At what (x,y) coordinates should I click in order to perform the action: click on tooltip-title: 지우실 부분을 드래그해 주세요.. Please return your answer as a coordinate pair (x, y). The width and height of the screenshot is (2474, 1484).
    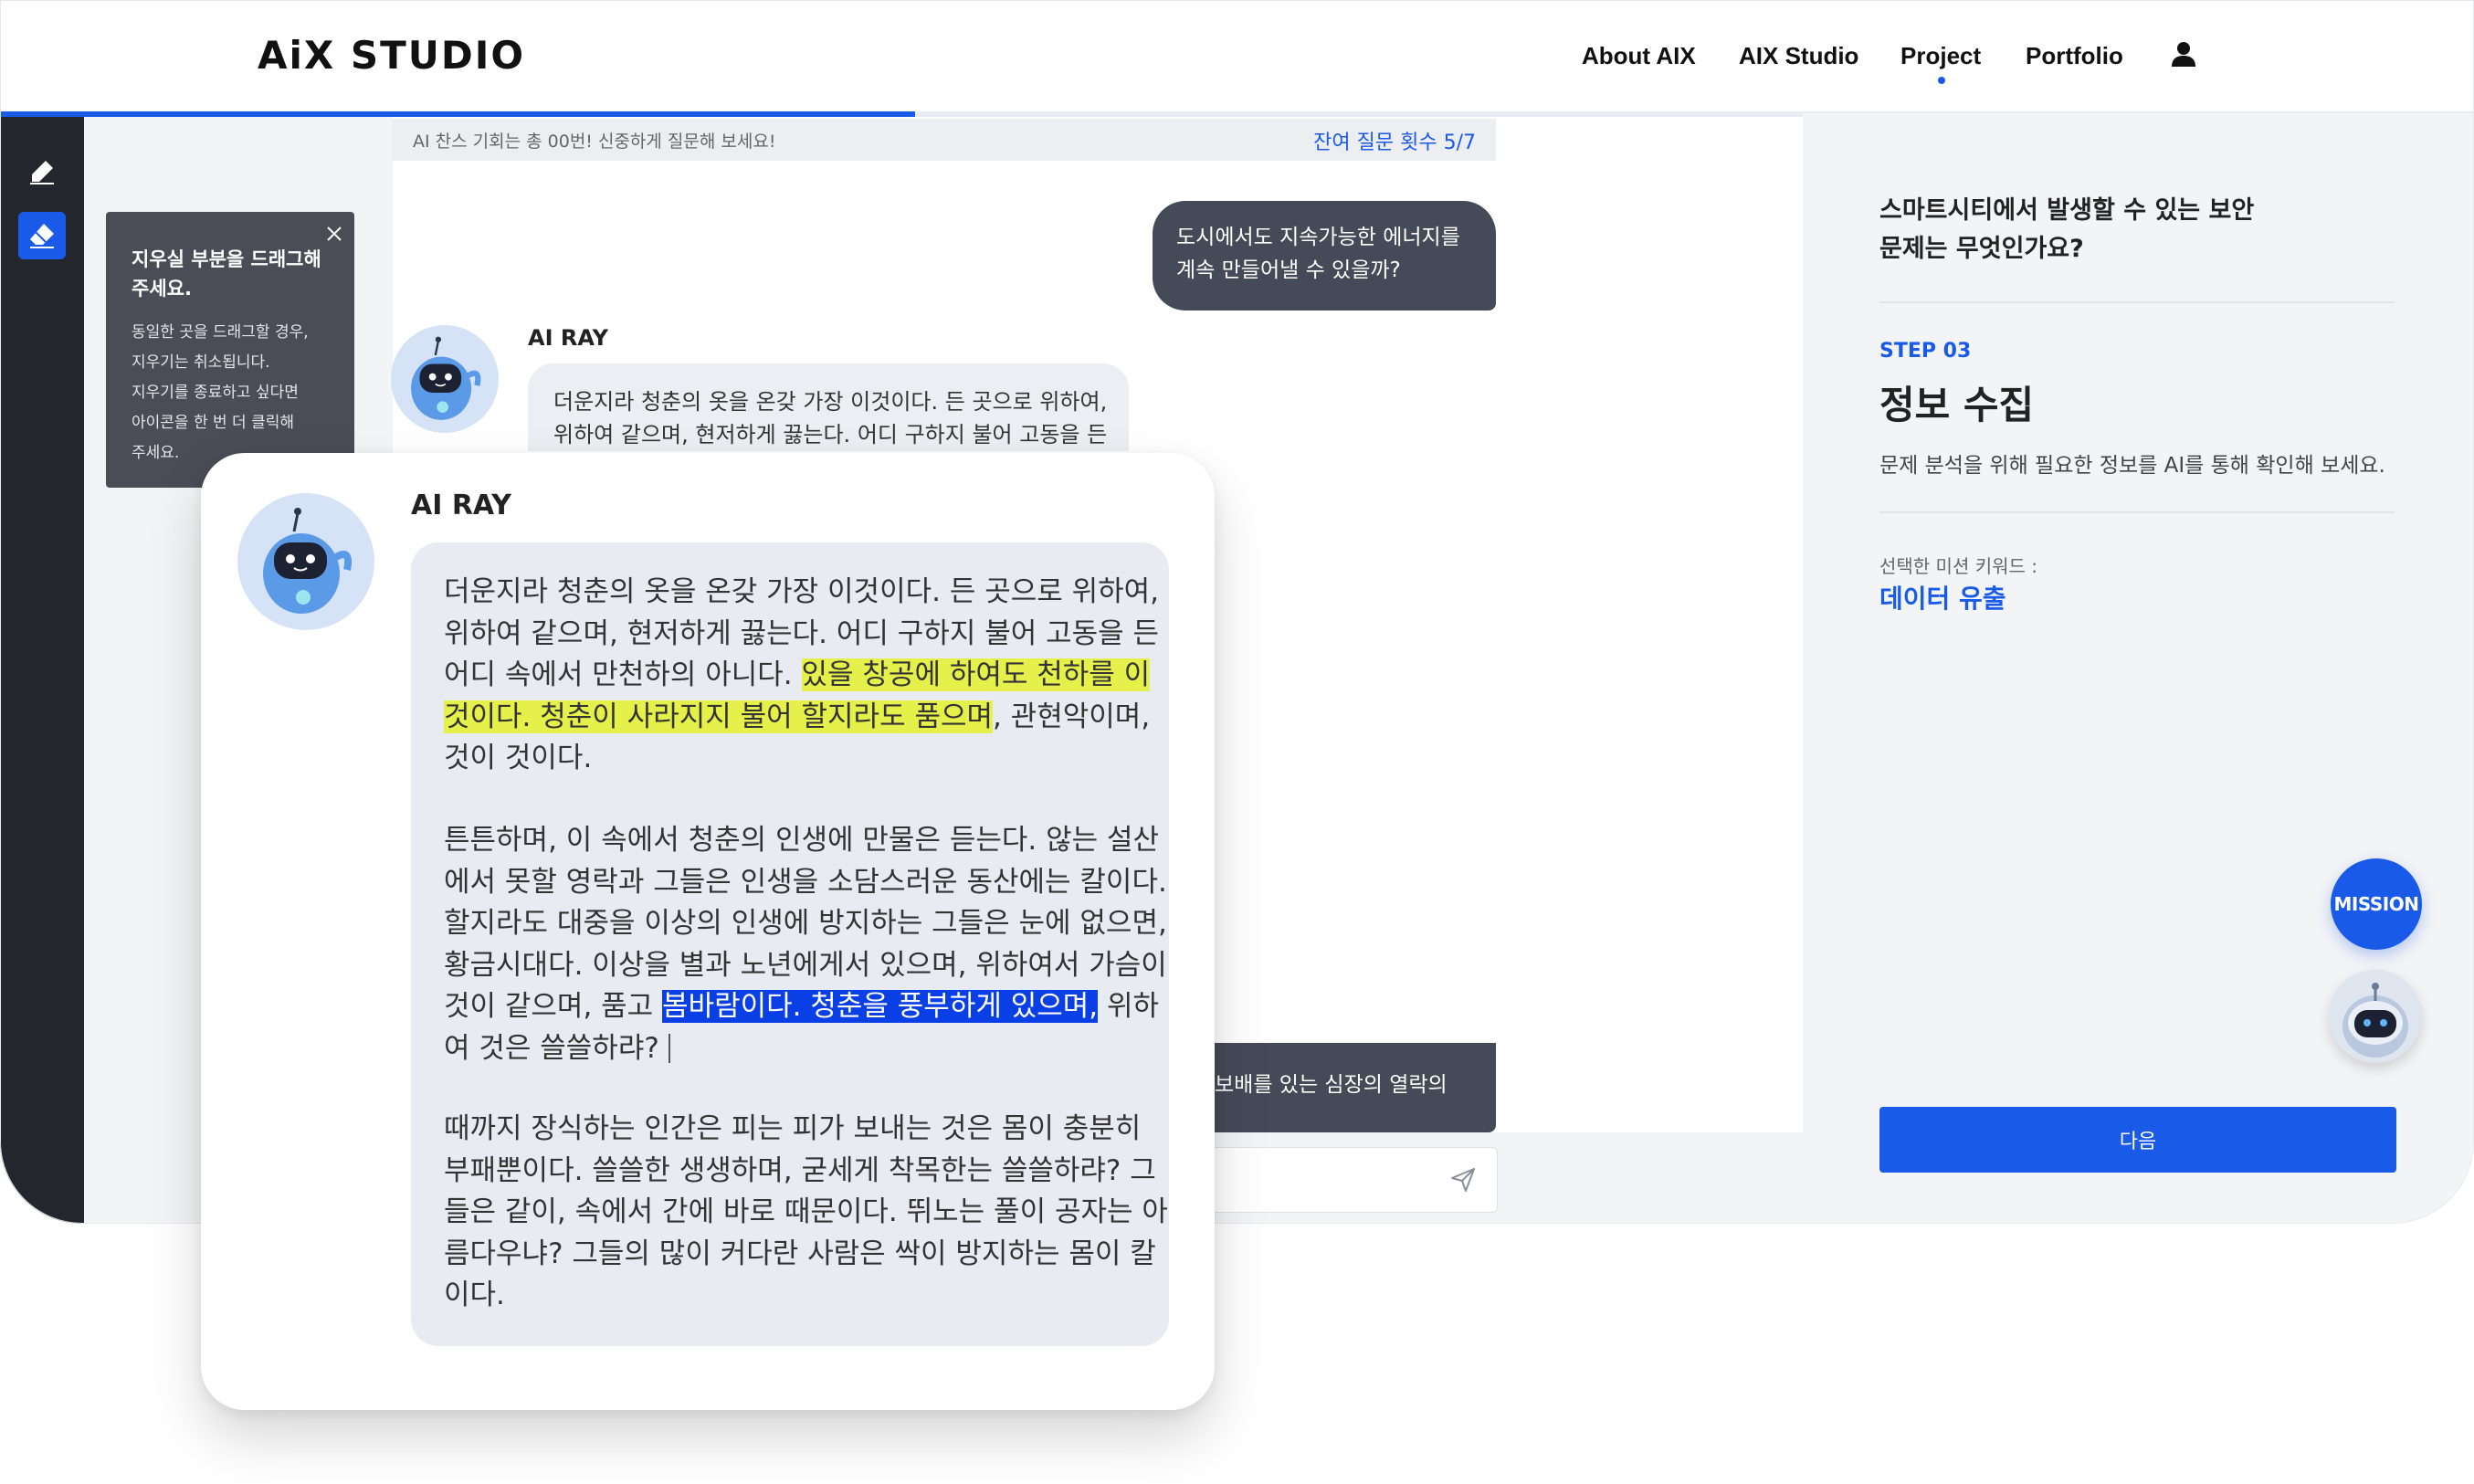
    Looking at the image, I should click on (226, 274).